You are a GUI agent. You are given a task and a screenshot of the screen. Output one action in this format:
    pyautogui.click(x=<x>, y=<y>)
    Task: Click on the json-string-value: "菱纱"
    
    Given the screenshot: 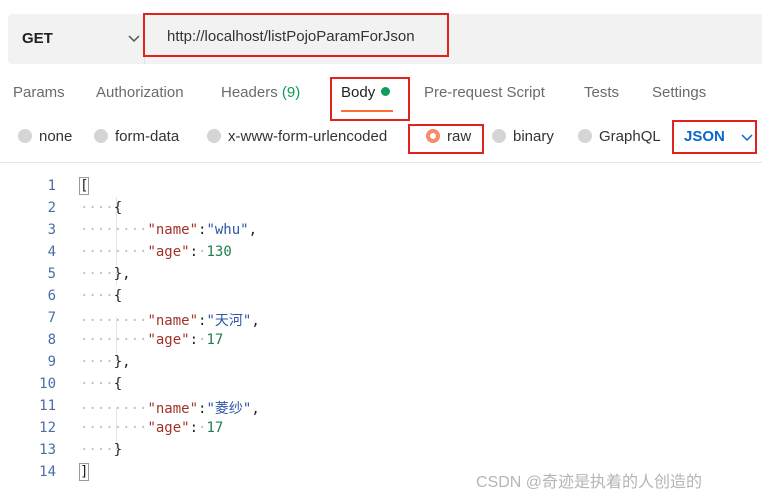 What is the action you would take?
    pyautogui.click(x=229, y=409)
    